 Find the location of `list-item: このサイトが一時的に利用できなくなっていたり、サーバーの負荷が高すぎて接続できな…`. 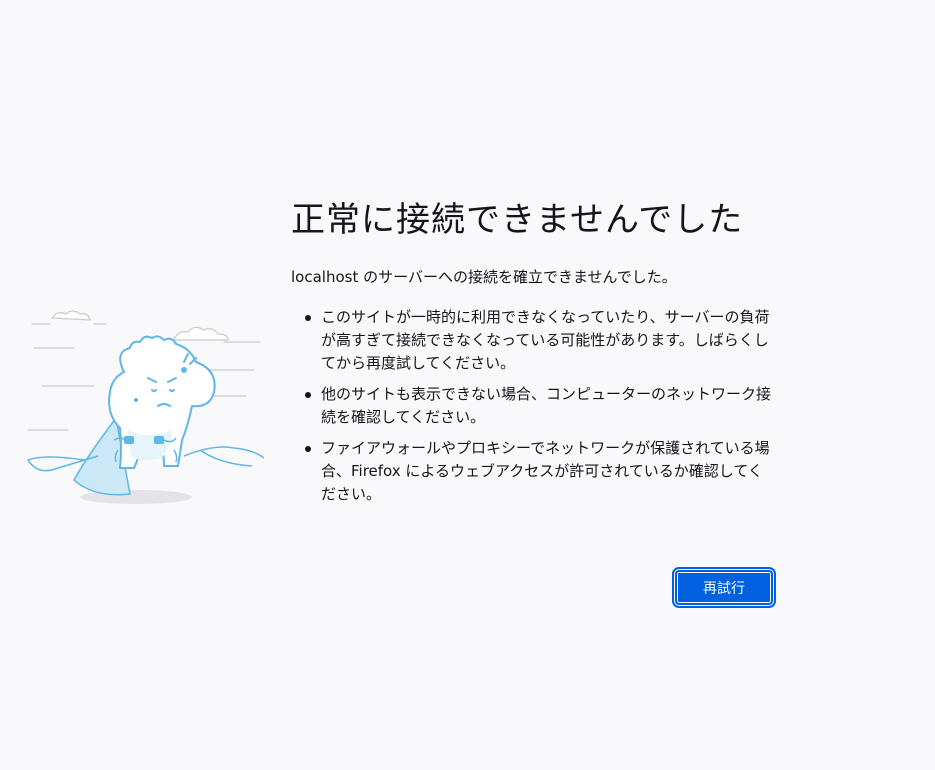

list-item: このサイトが一時的に利用できなくなっていたり、サーバーの負荷が高すぎて接続できな… is located at coordinates (540, 340).